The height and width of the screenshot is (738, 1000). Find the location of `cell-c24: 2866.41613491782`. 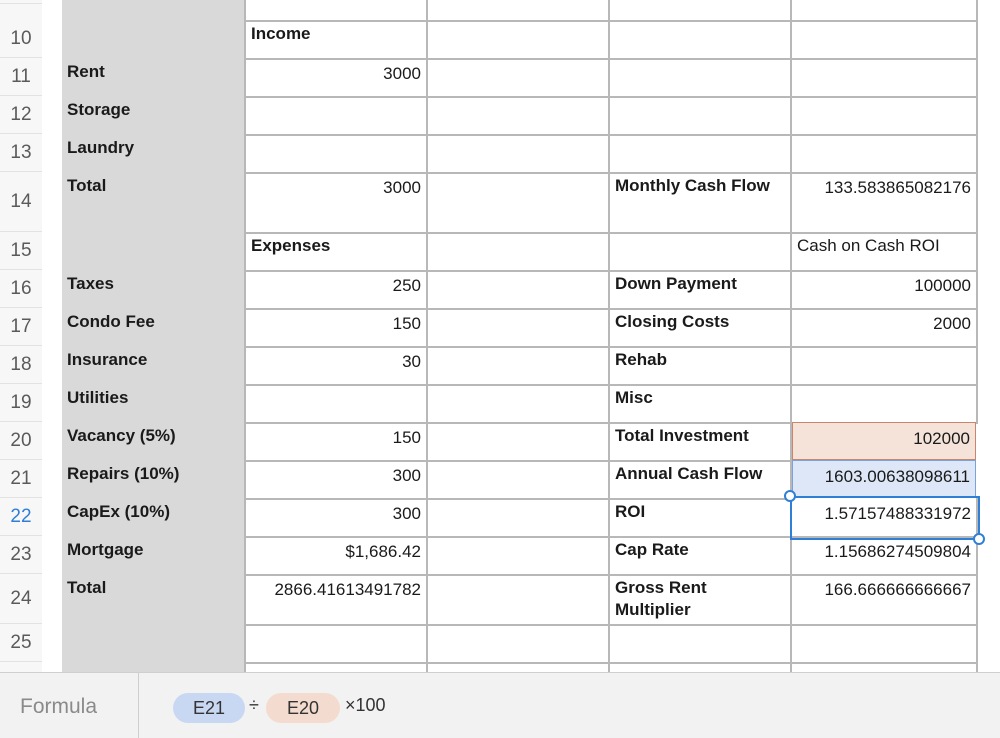

cell-c24: 2866.41613491782 is located at coordinates (337, 600).